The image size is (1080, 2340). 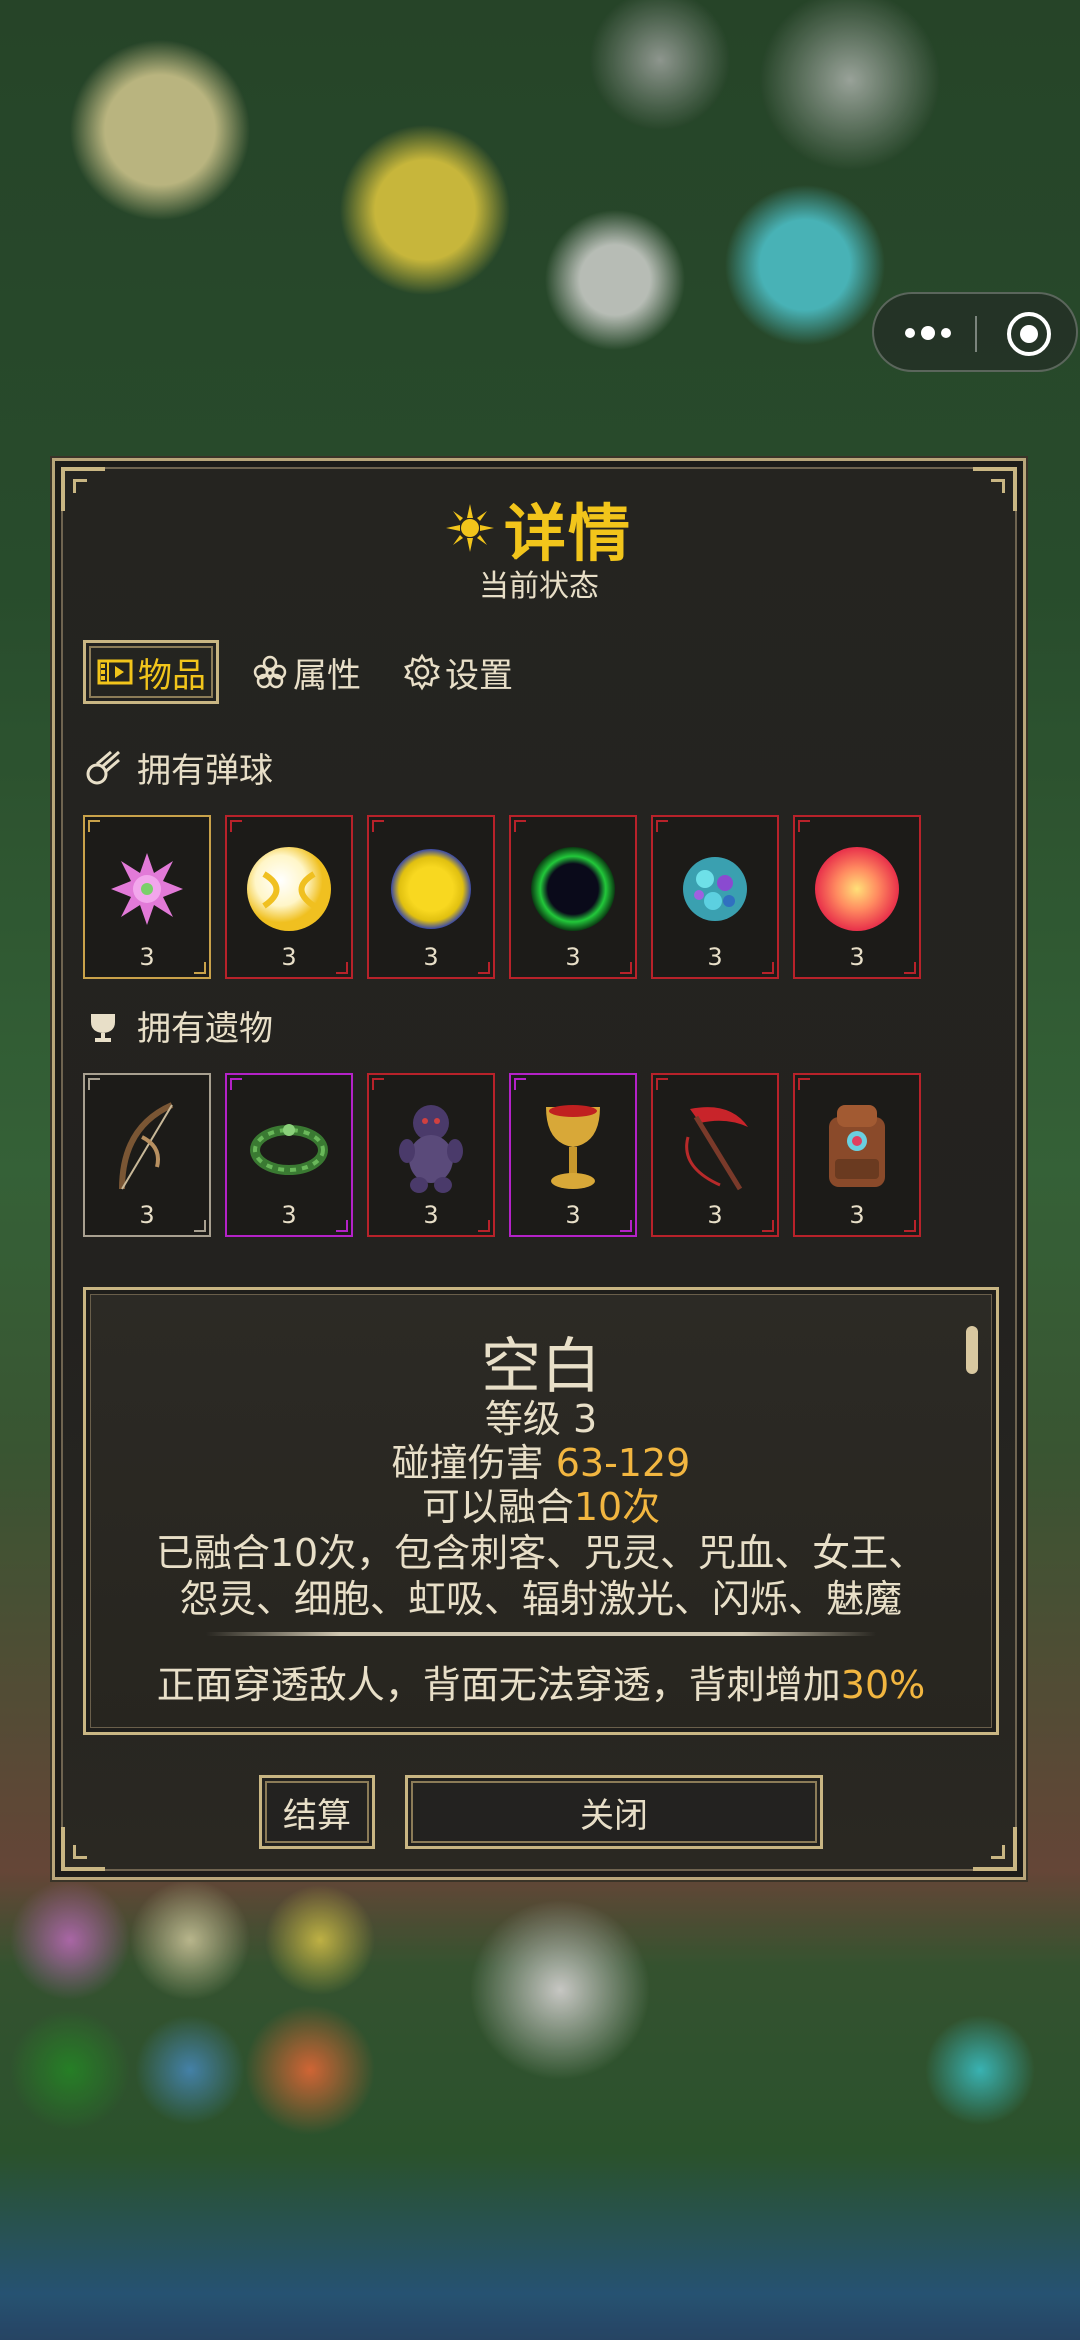 What do you see at coordinates (857, 1146) in the screenshot?
I see `backpack-relic-icon` at bounding box center [857, 1146].